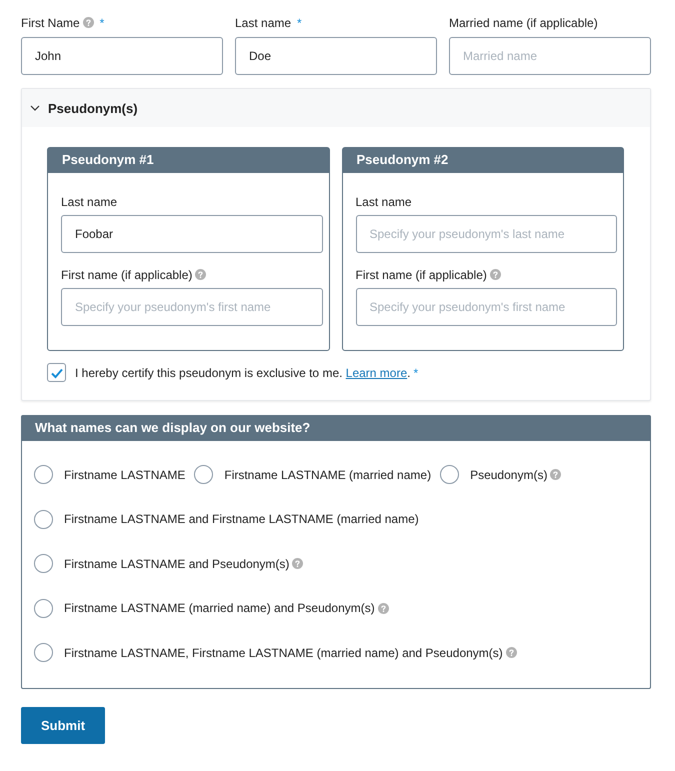  What do you see at coordinates (188, 160) in the screenshot?
I see `card-header: Pseudonym #1` at bounding box center [188, 160].